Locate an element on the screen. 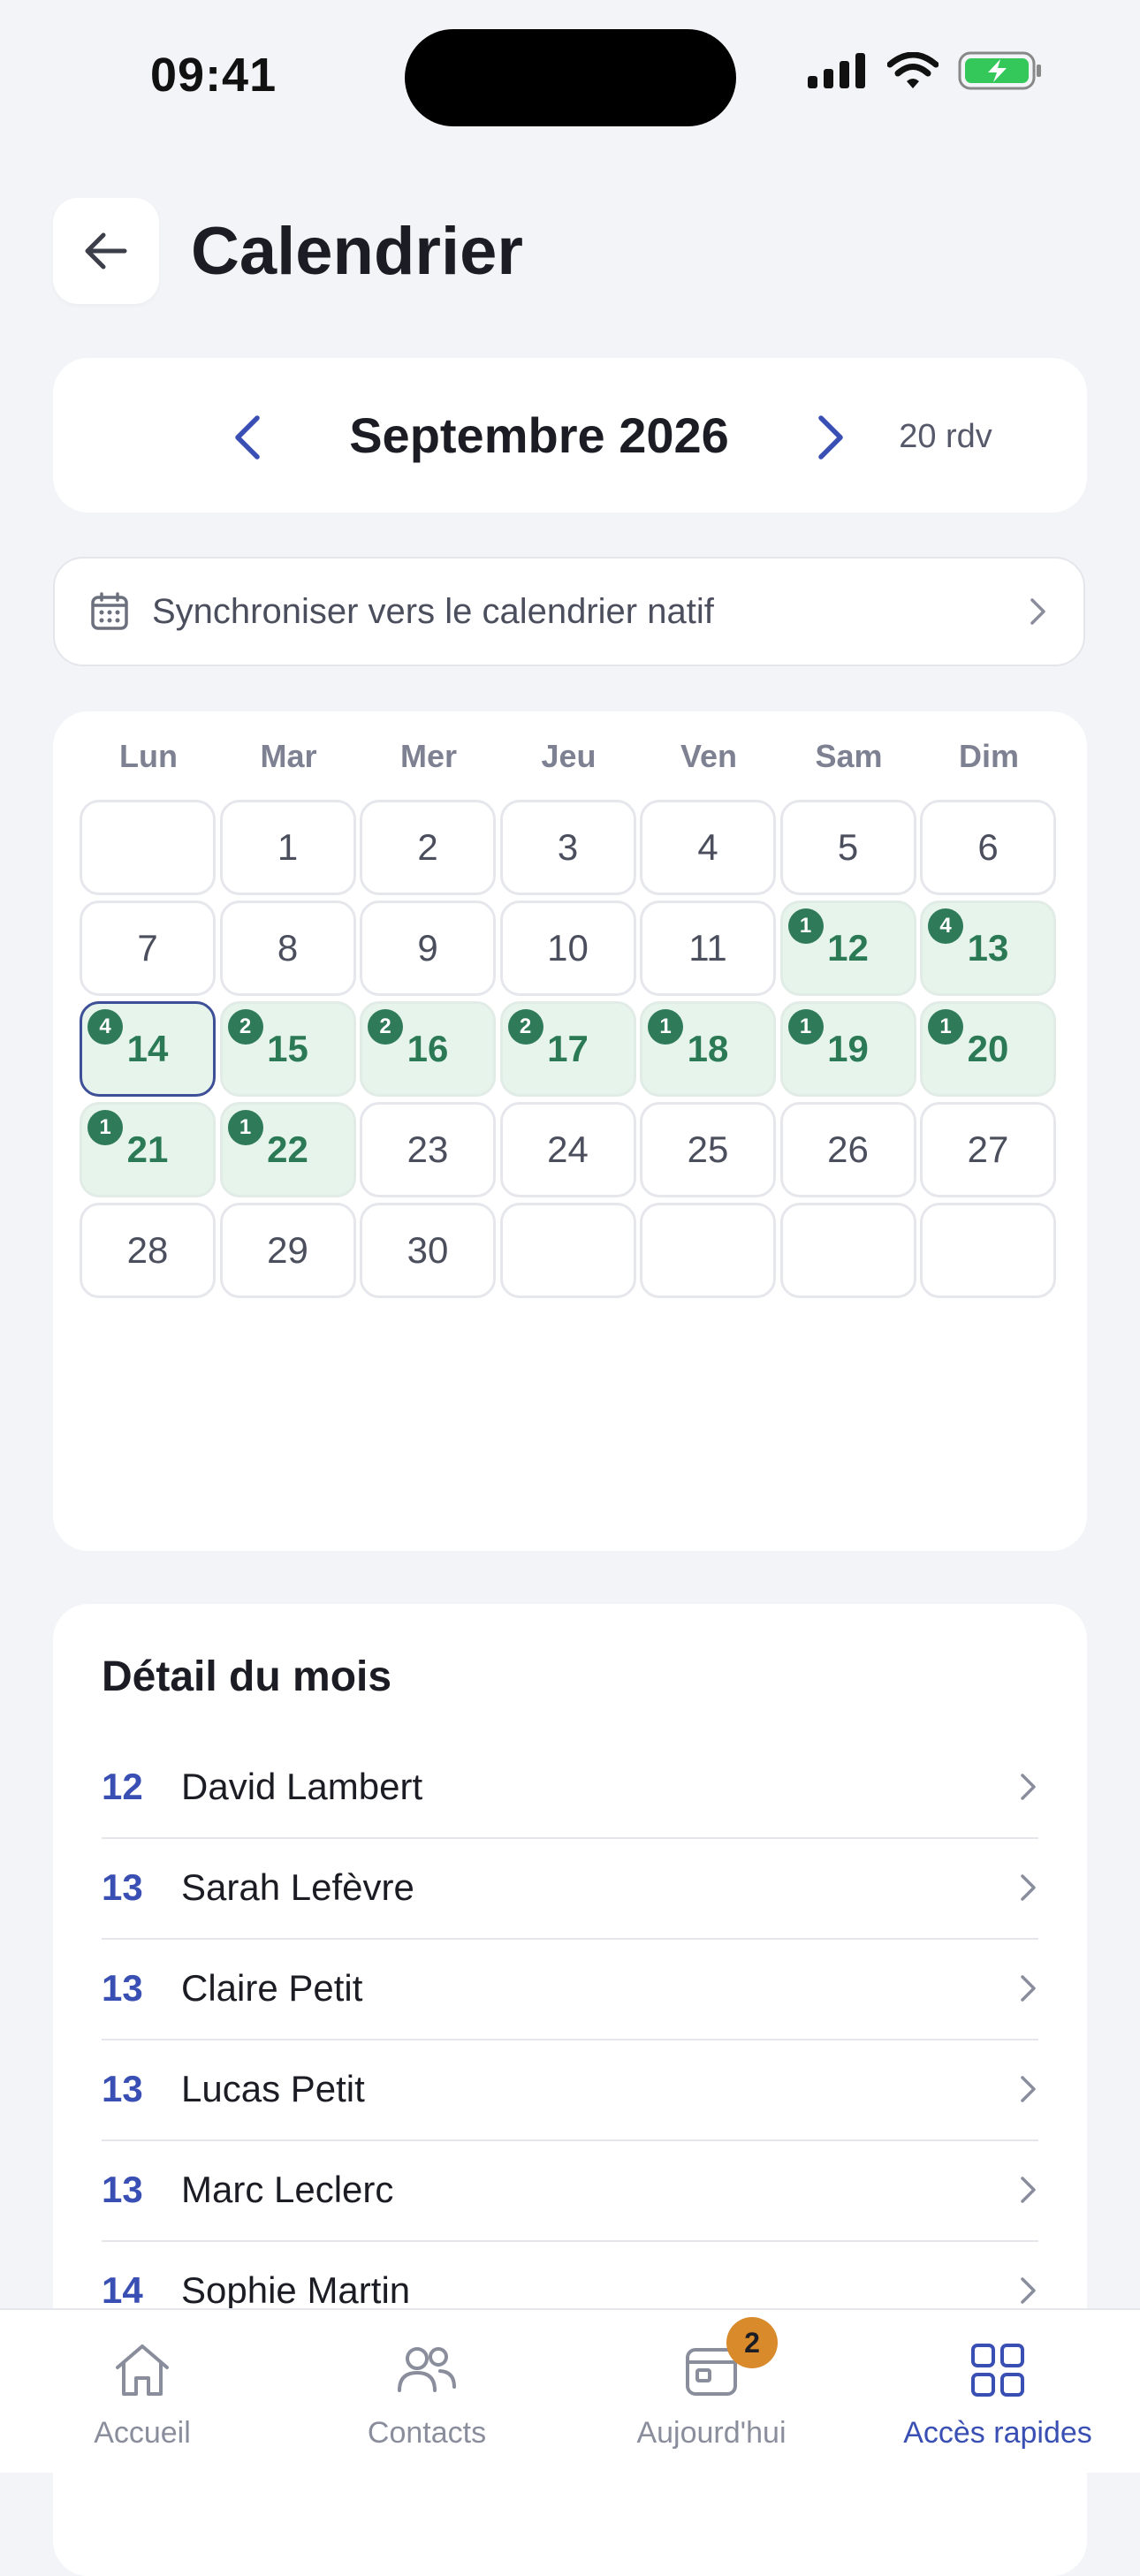  appointment-row: 12 David Lambert is located at coordinates (570, 1787).